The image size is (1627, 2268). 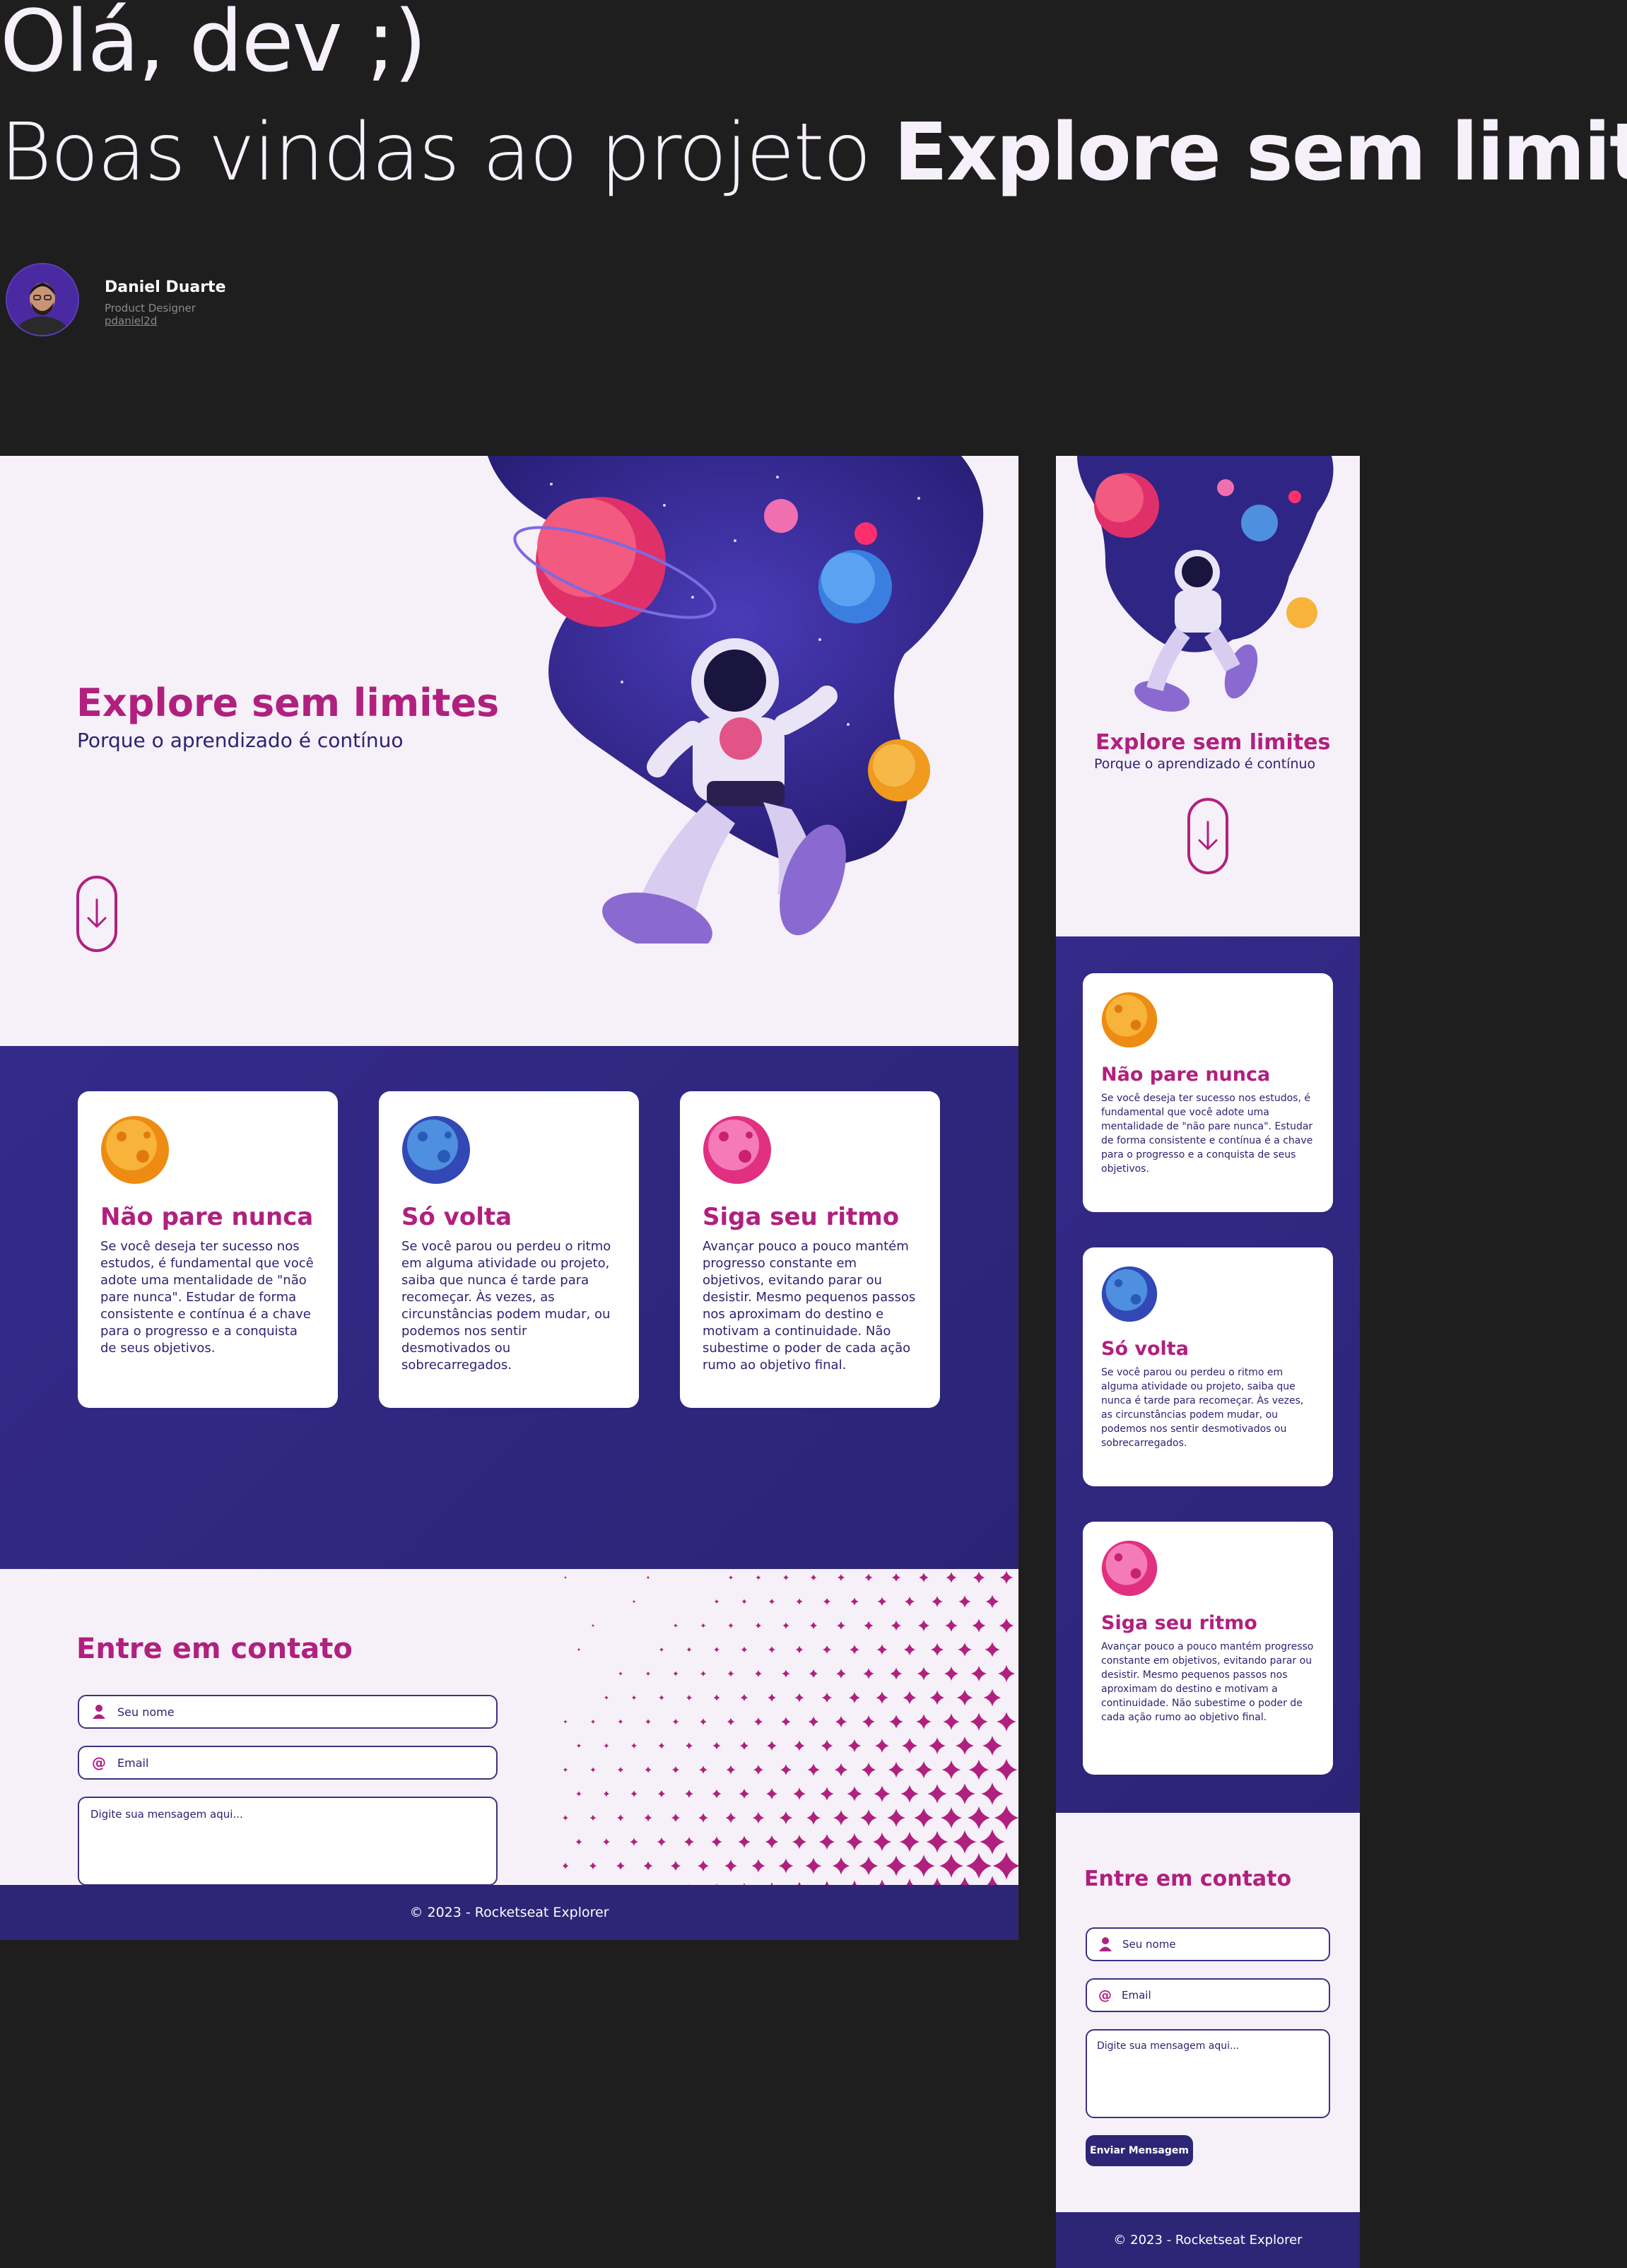 What do you see at coordinates (213, 46) in the screenshot?
I see `greeting-heading: Olá, dev ;)` at bounding box center [213, 46].